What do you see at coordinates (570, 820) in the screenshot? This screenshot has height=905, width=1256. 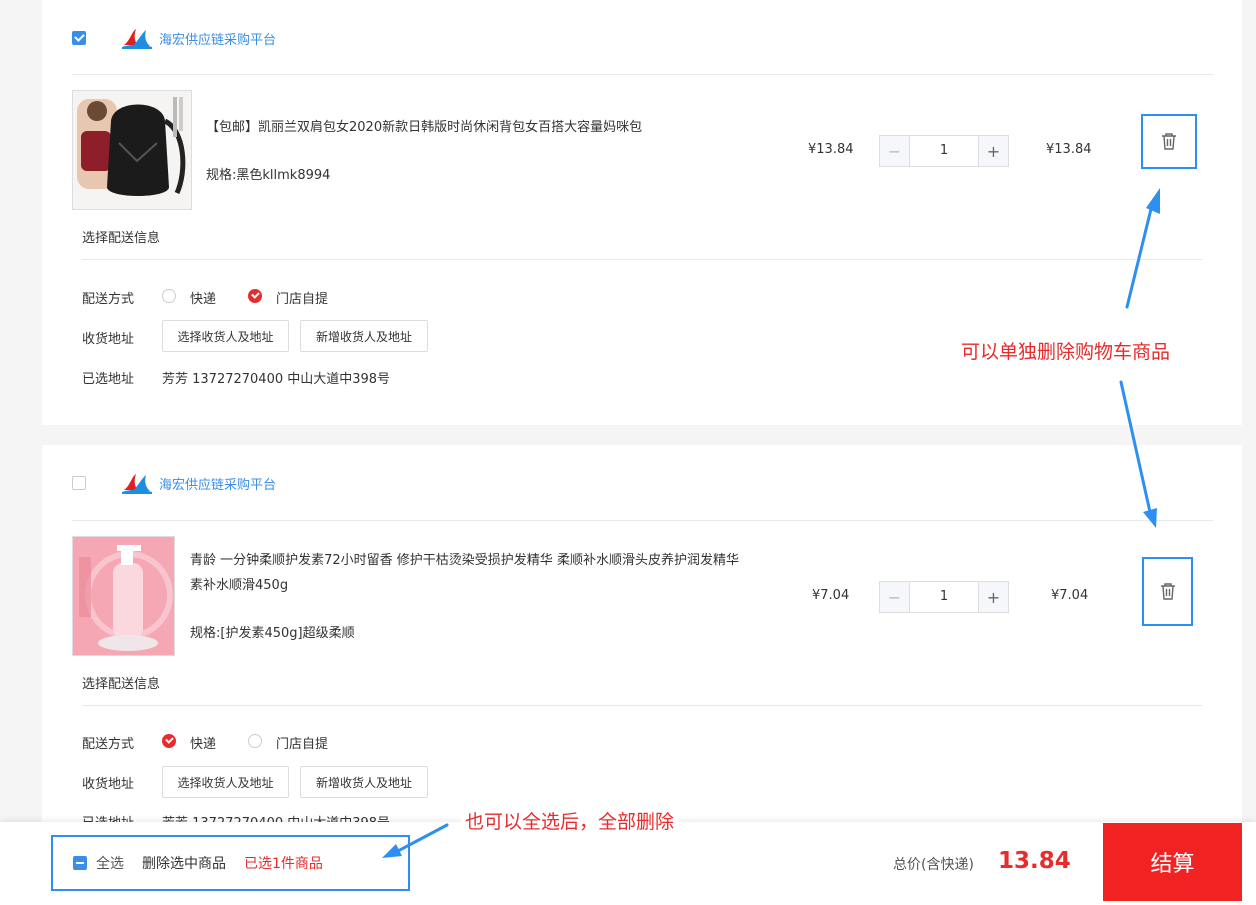 I see `annotation-bulk-delete: 也可以全选后，全部删除` at bounding box center [570, 820].